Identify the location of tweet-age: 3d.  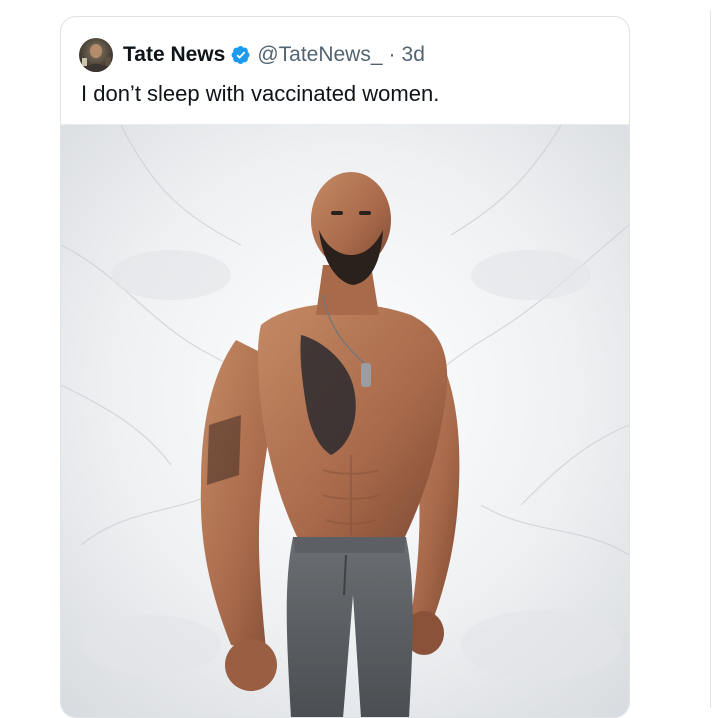
(413, 55).